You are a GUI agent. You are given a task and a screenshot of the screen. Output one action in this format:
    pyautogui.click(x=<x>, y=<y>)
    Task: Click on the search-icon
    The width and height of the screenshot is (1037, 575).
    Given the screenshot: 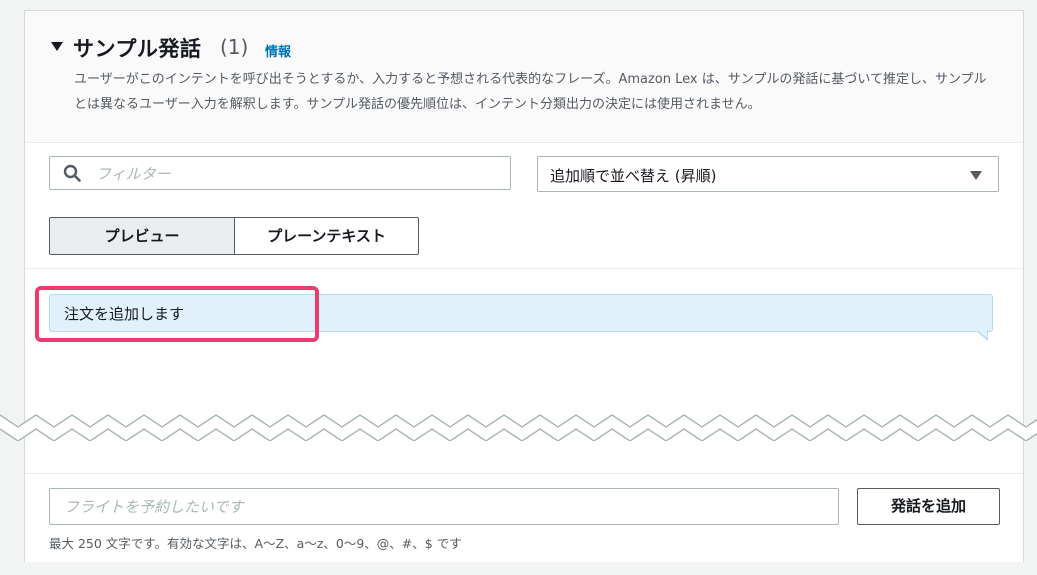 What is the action you would take?
    pyautogui.click(x=72, y=173)
    